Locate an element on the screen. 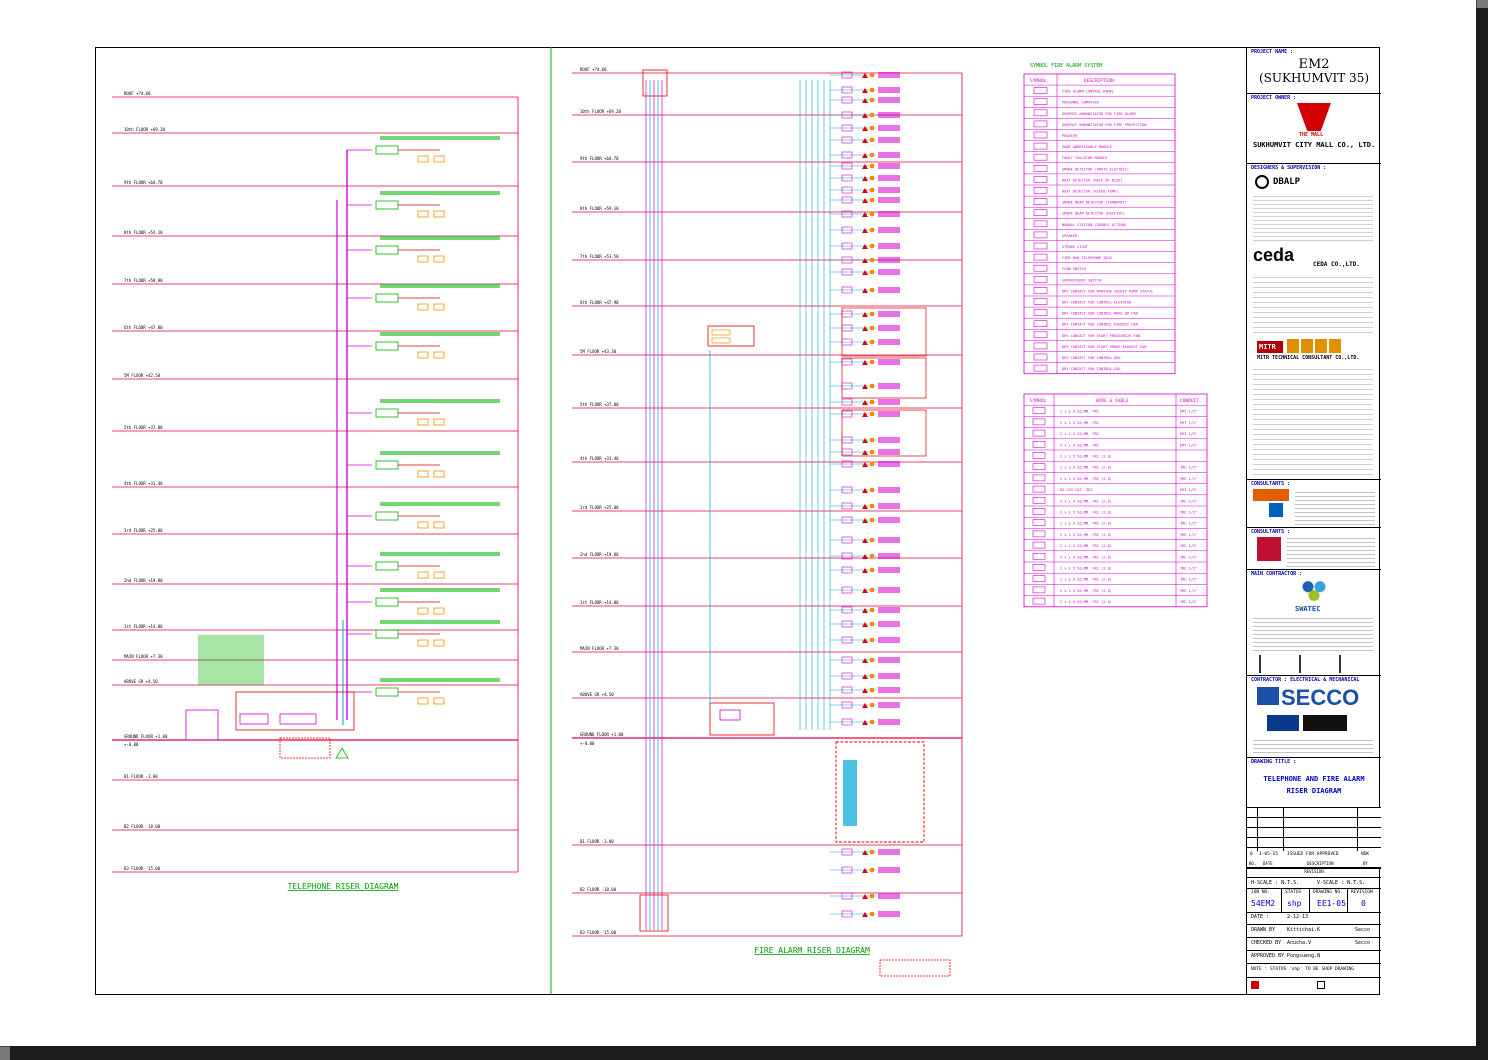  fire-alarm-riser-title: FIRE ALARM RISER DIAGRAM is located at coordinates (812, 950).